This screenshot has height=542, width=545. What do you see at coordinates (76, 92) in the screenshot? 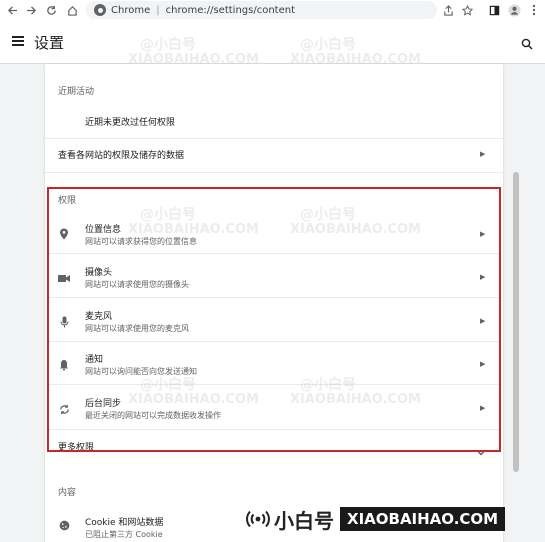
I see `recent-activity-label: 近期活动` at bounding box center [76, 92].